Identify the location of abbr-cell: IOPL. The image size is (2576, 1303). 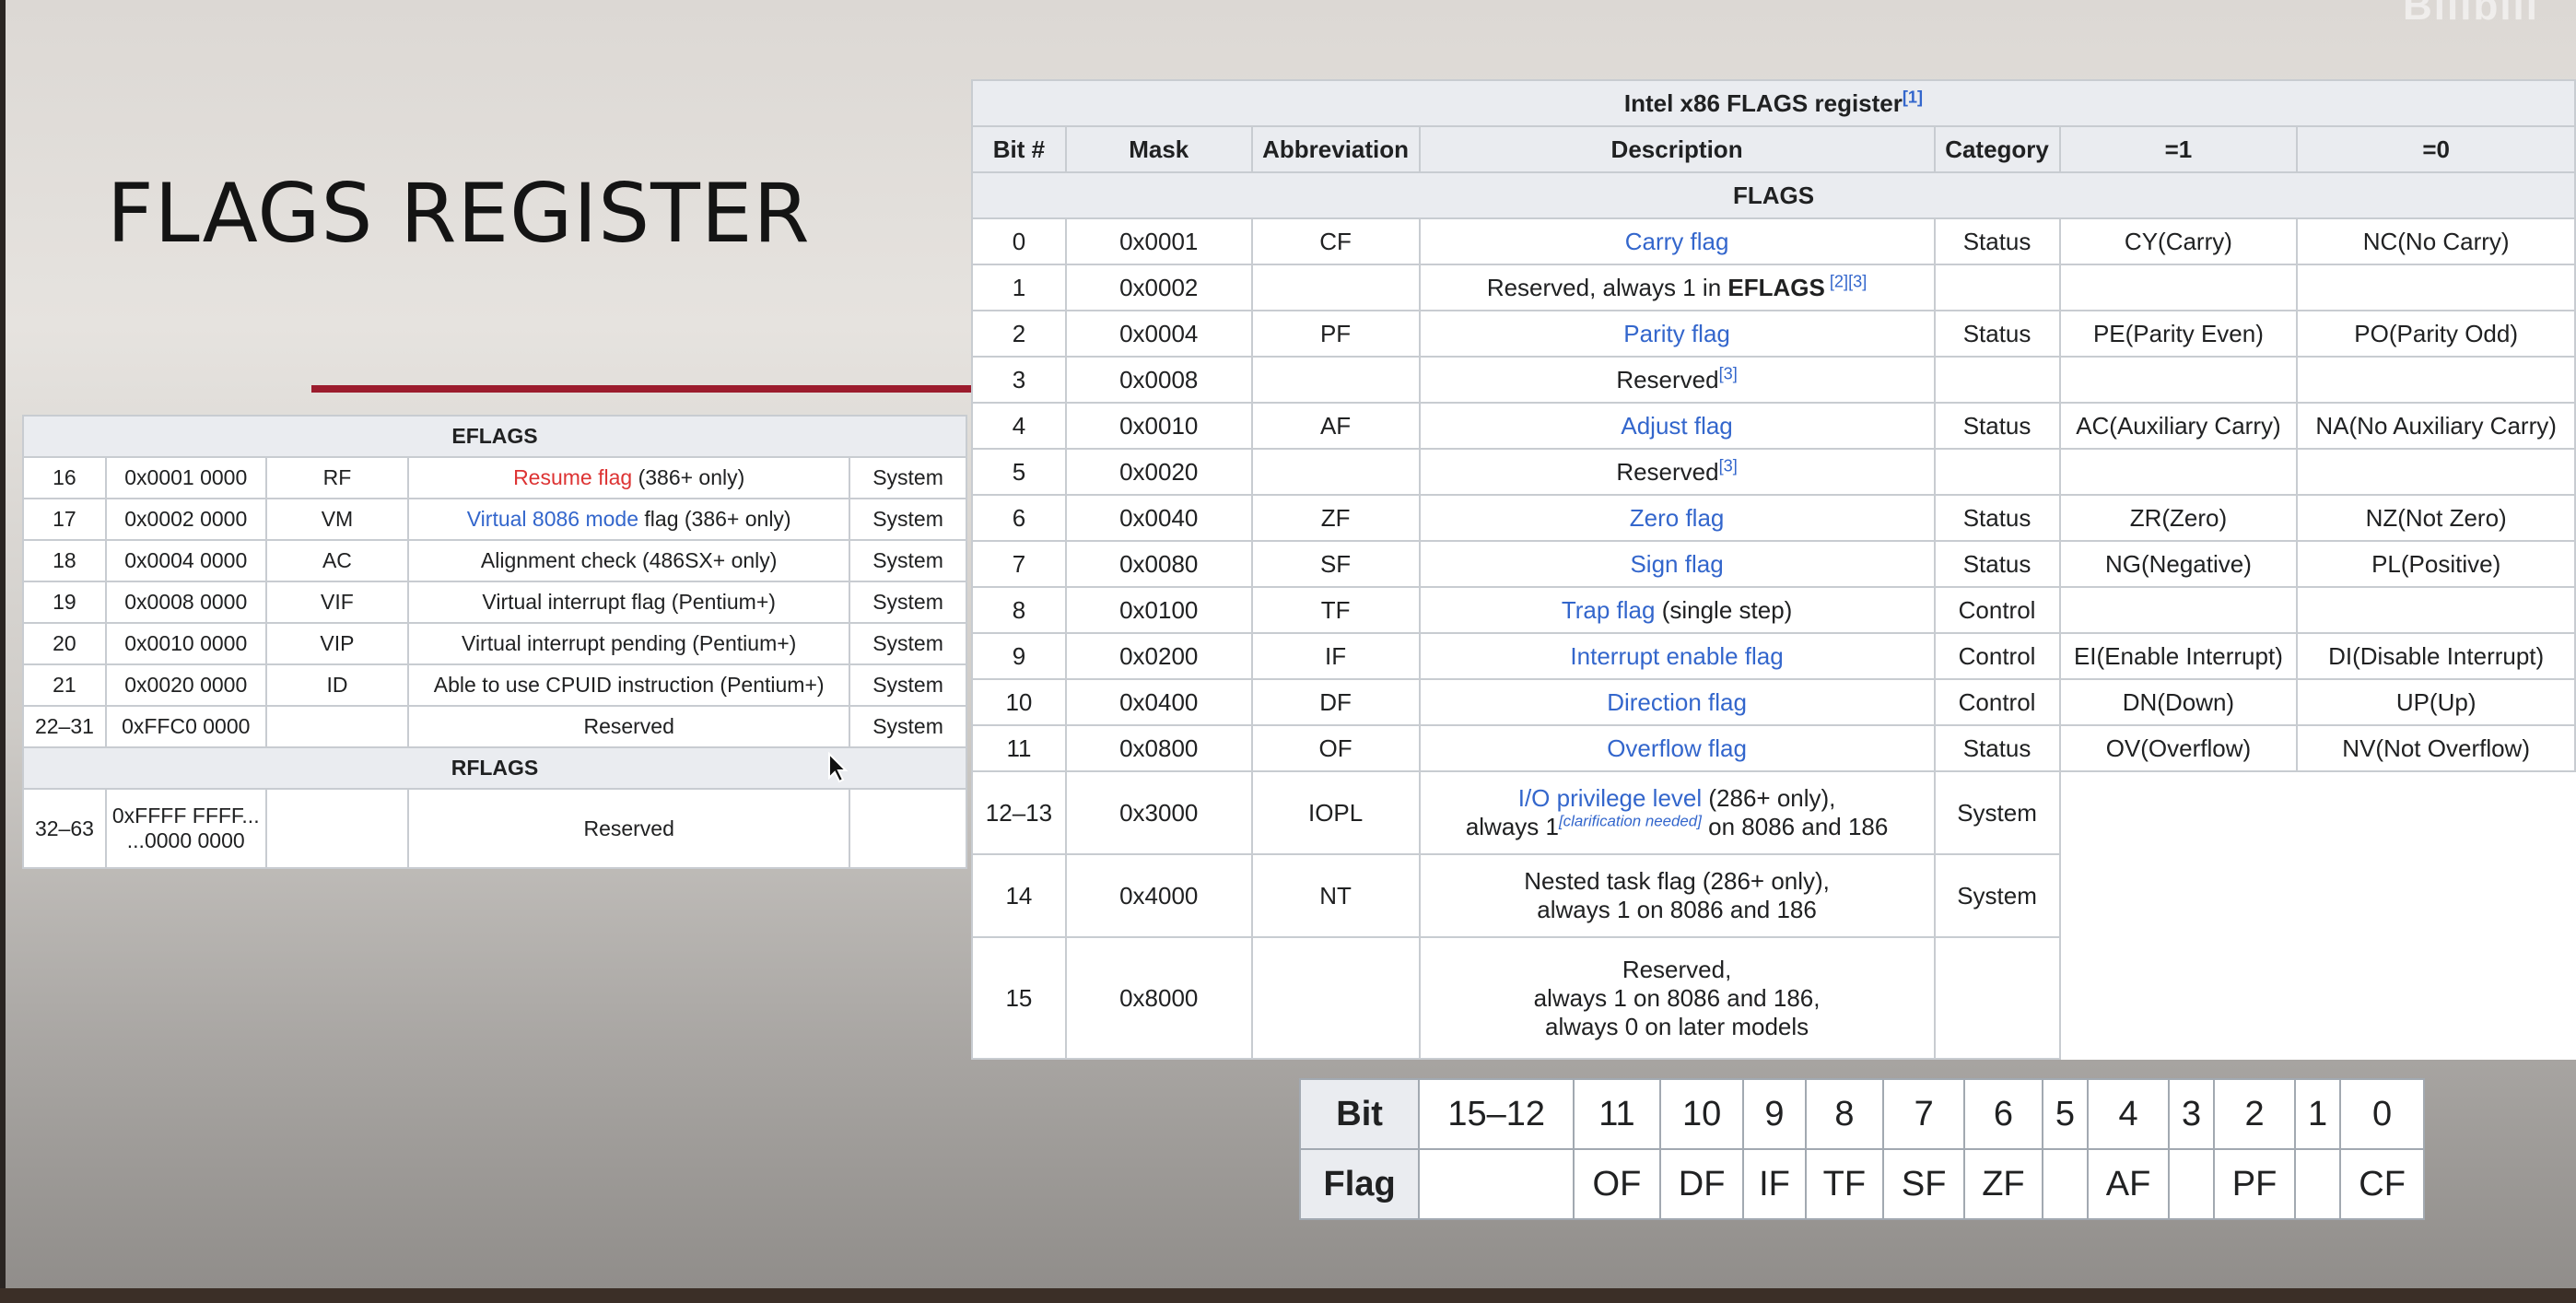
(1335, 812).